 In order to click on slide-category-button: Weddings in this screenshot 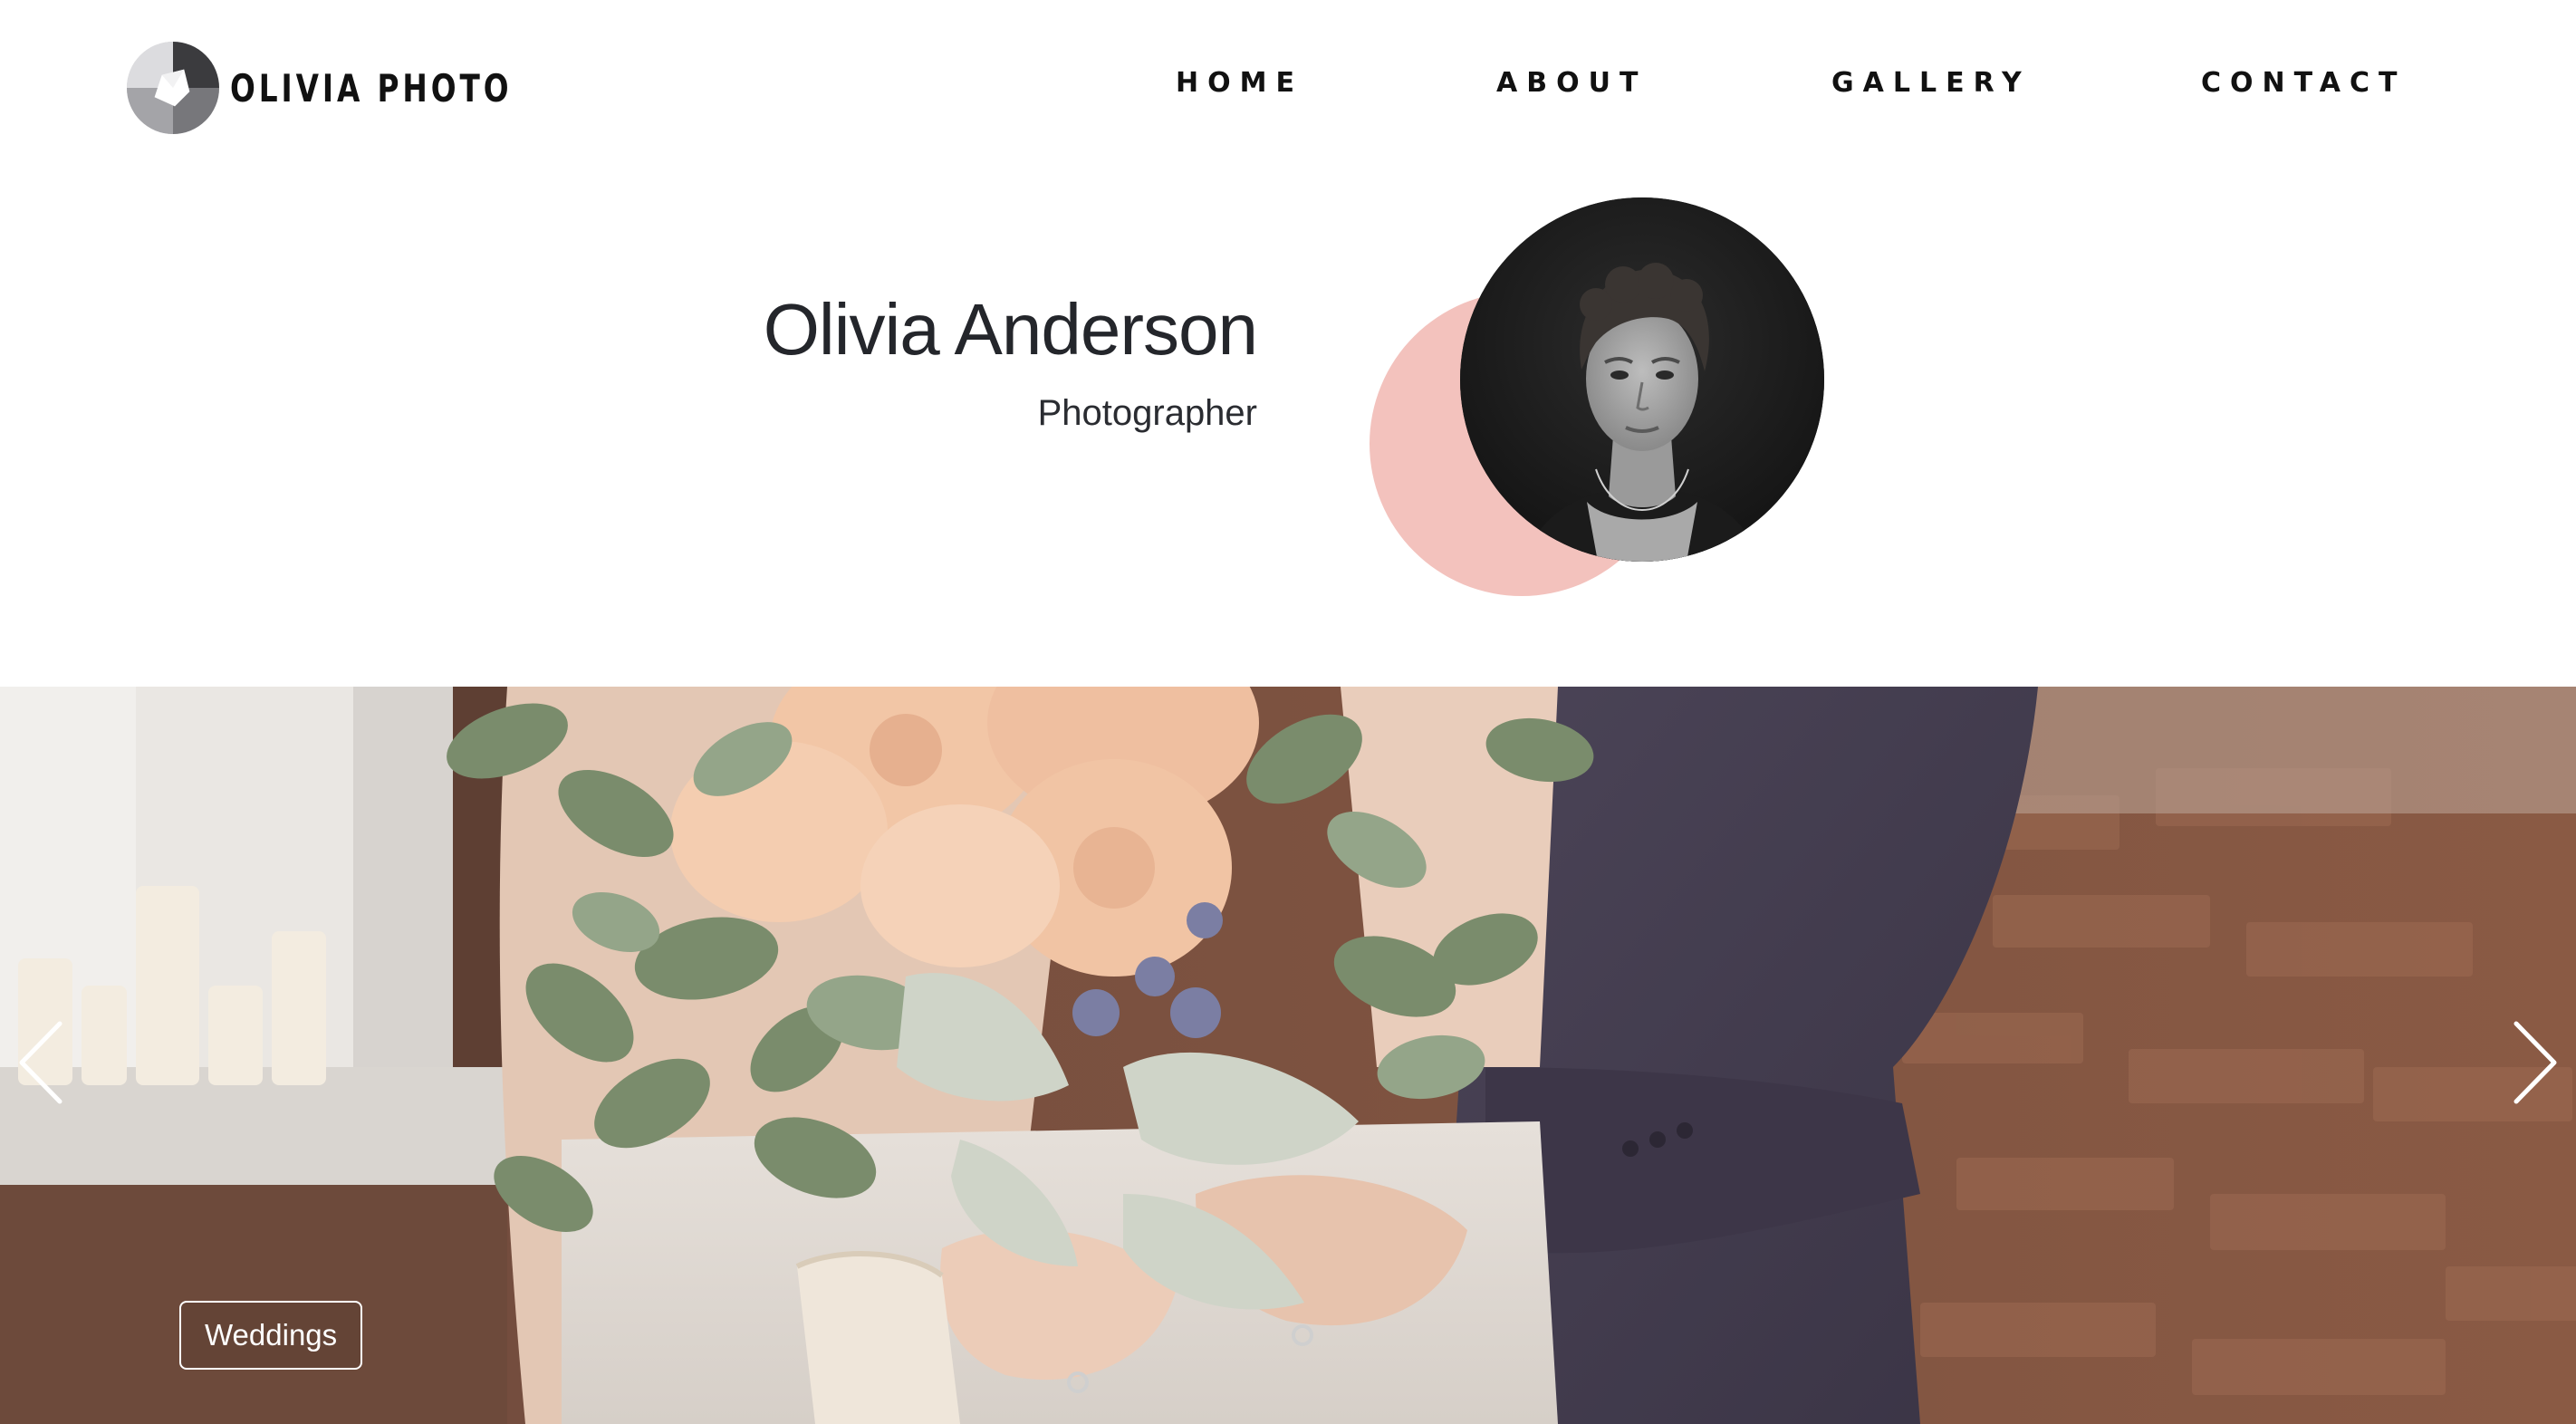, I will do `click(271, 1335)`.